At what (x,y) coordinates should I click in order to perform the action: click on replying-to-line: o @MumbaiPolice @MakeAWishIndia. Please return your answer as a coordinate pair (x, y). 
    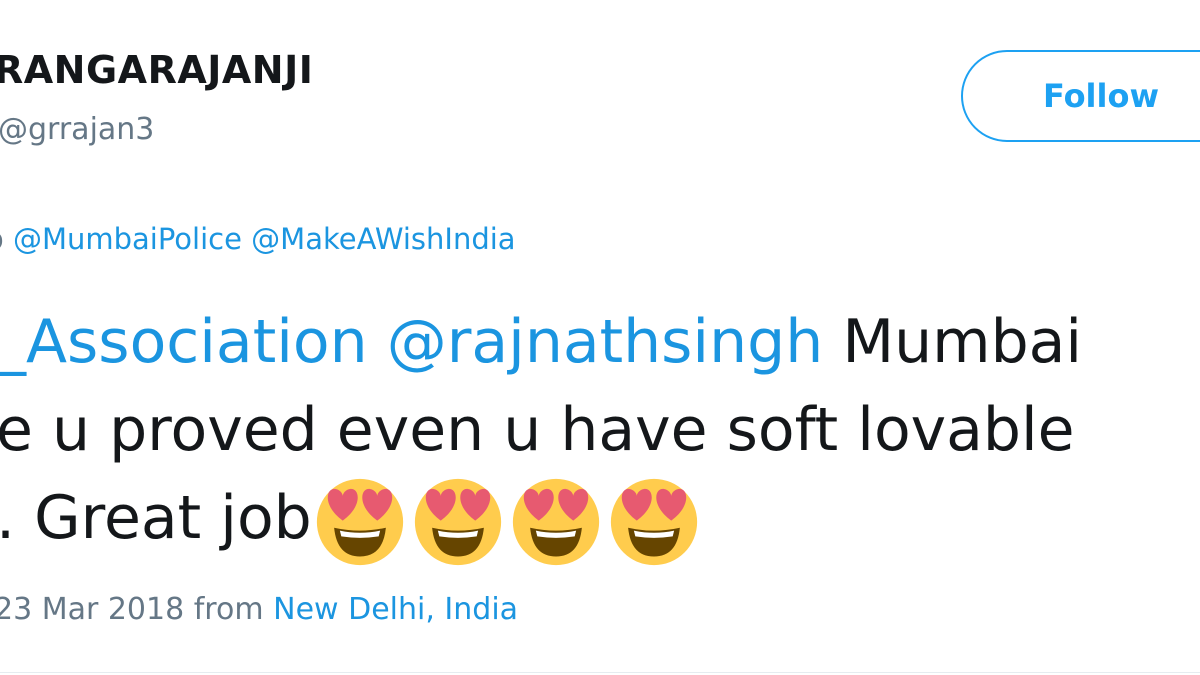
    Looking at the image, I should click on (258, 239).